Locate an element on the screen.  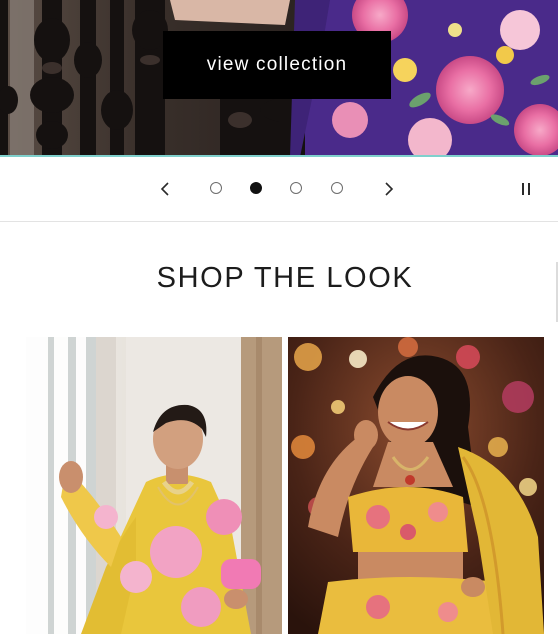
view-collection-button: view collection is located at coordinates (277, 65).